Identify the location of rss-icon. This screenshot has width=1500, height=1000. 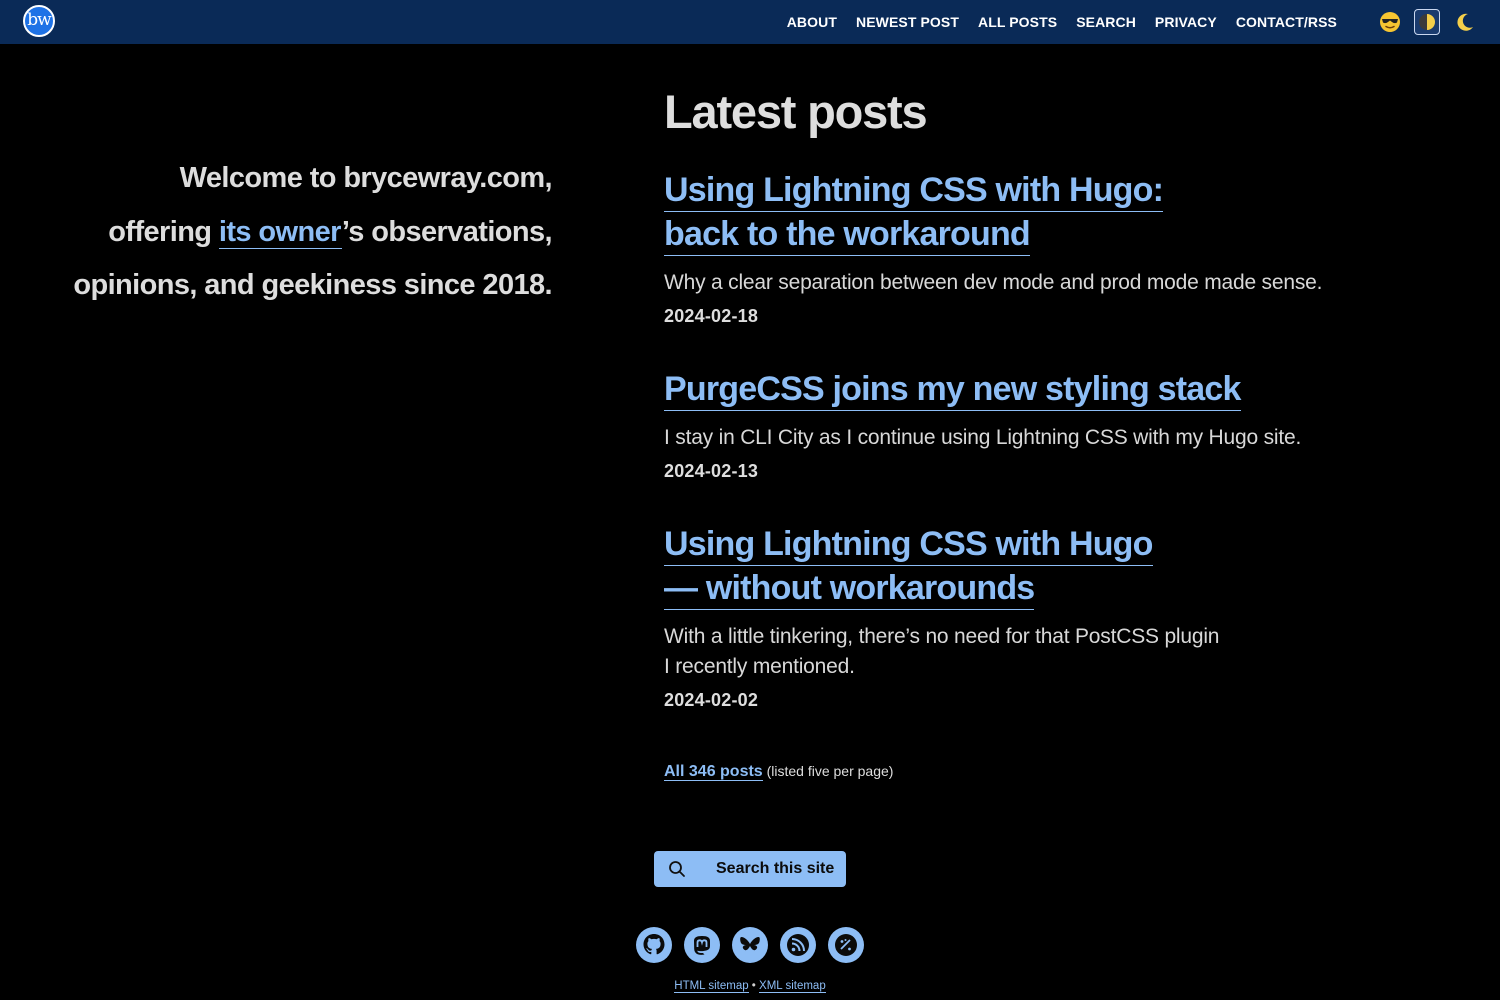
(798, 945).